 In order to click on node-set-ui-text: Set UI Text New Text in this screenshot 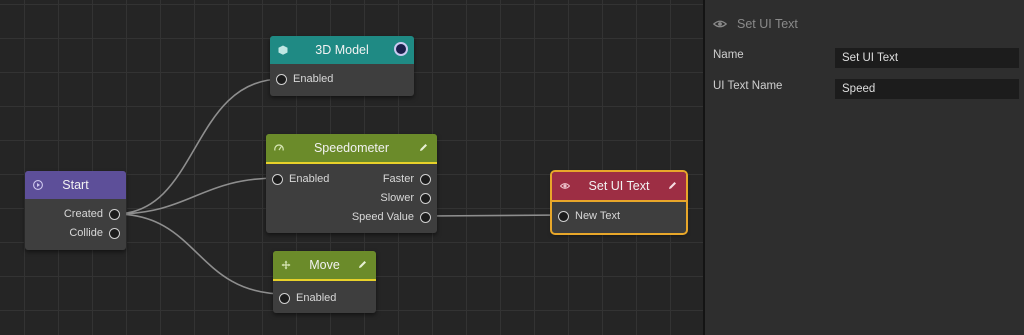, I will do `click(619, 202)`.